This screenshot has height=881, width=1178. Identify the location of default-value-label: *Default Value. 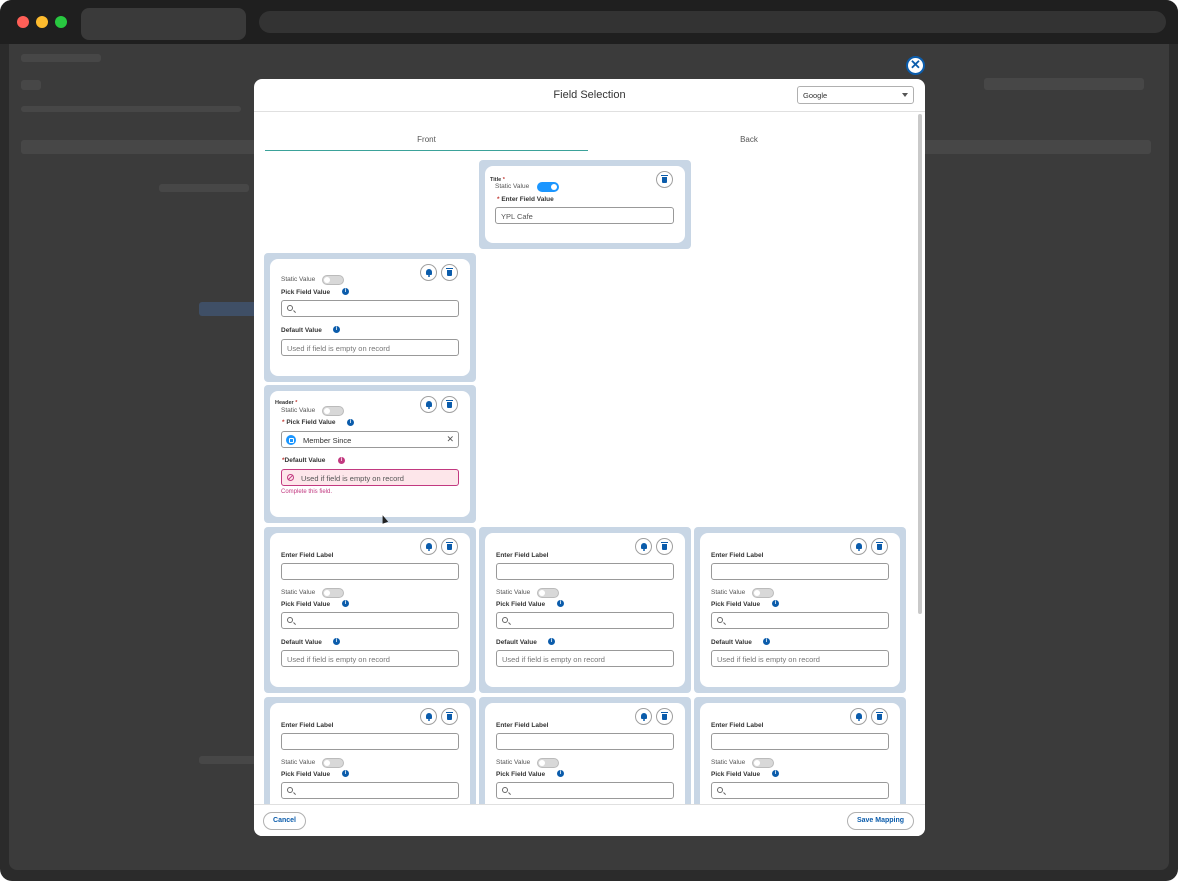
(304, 460).